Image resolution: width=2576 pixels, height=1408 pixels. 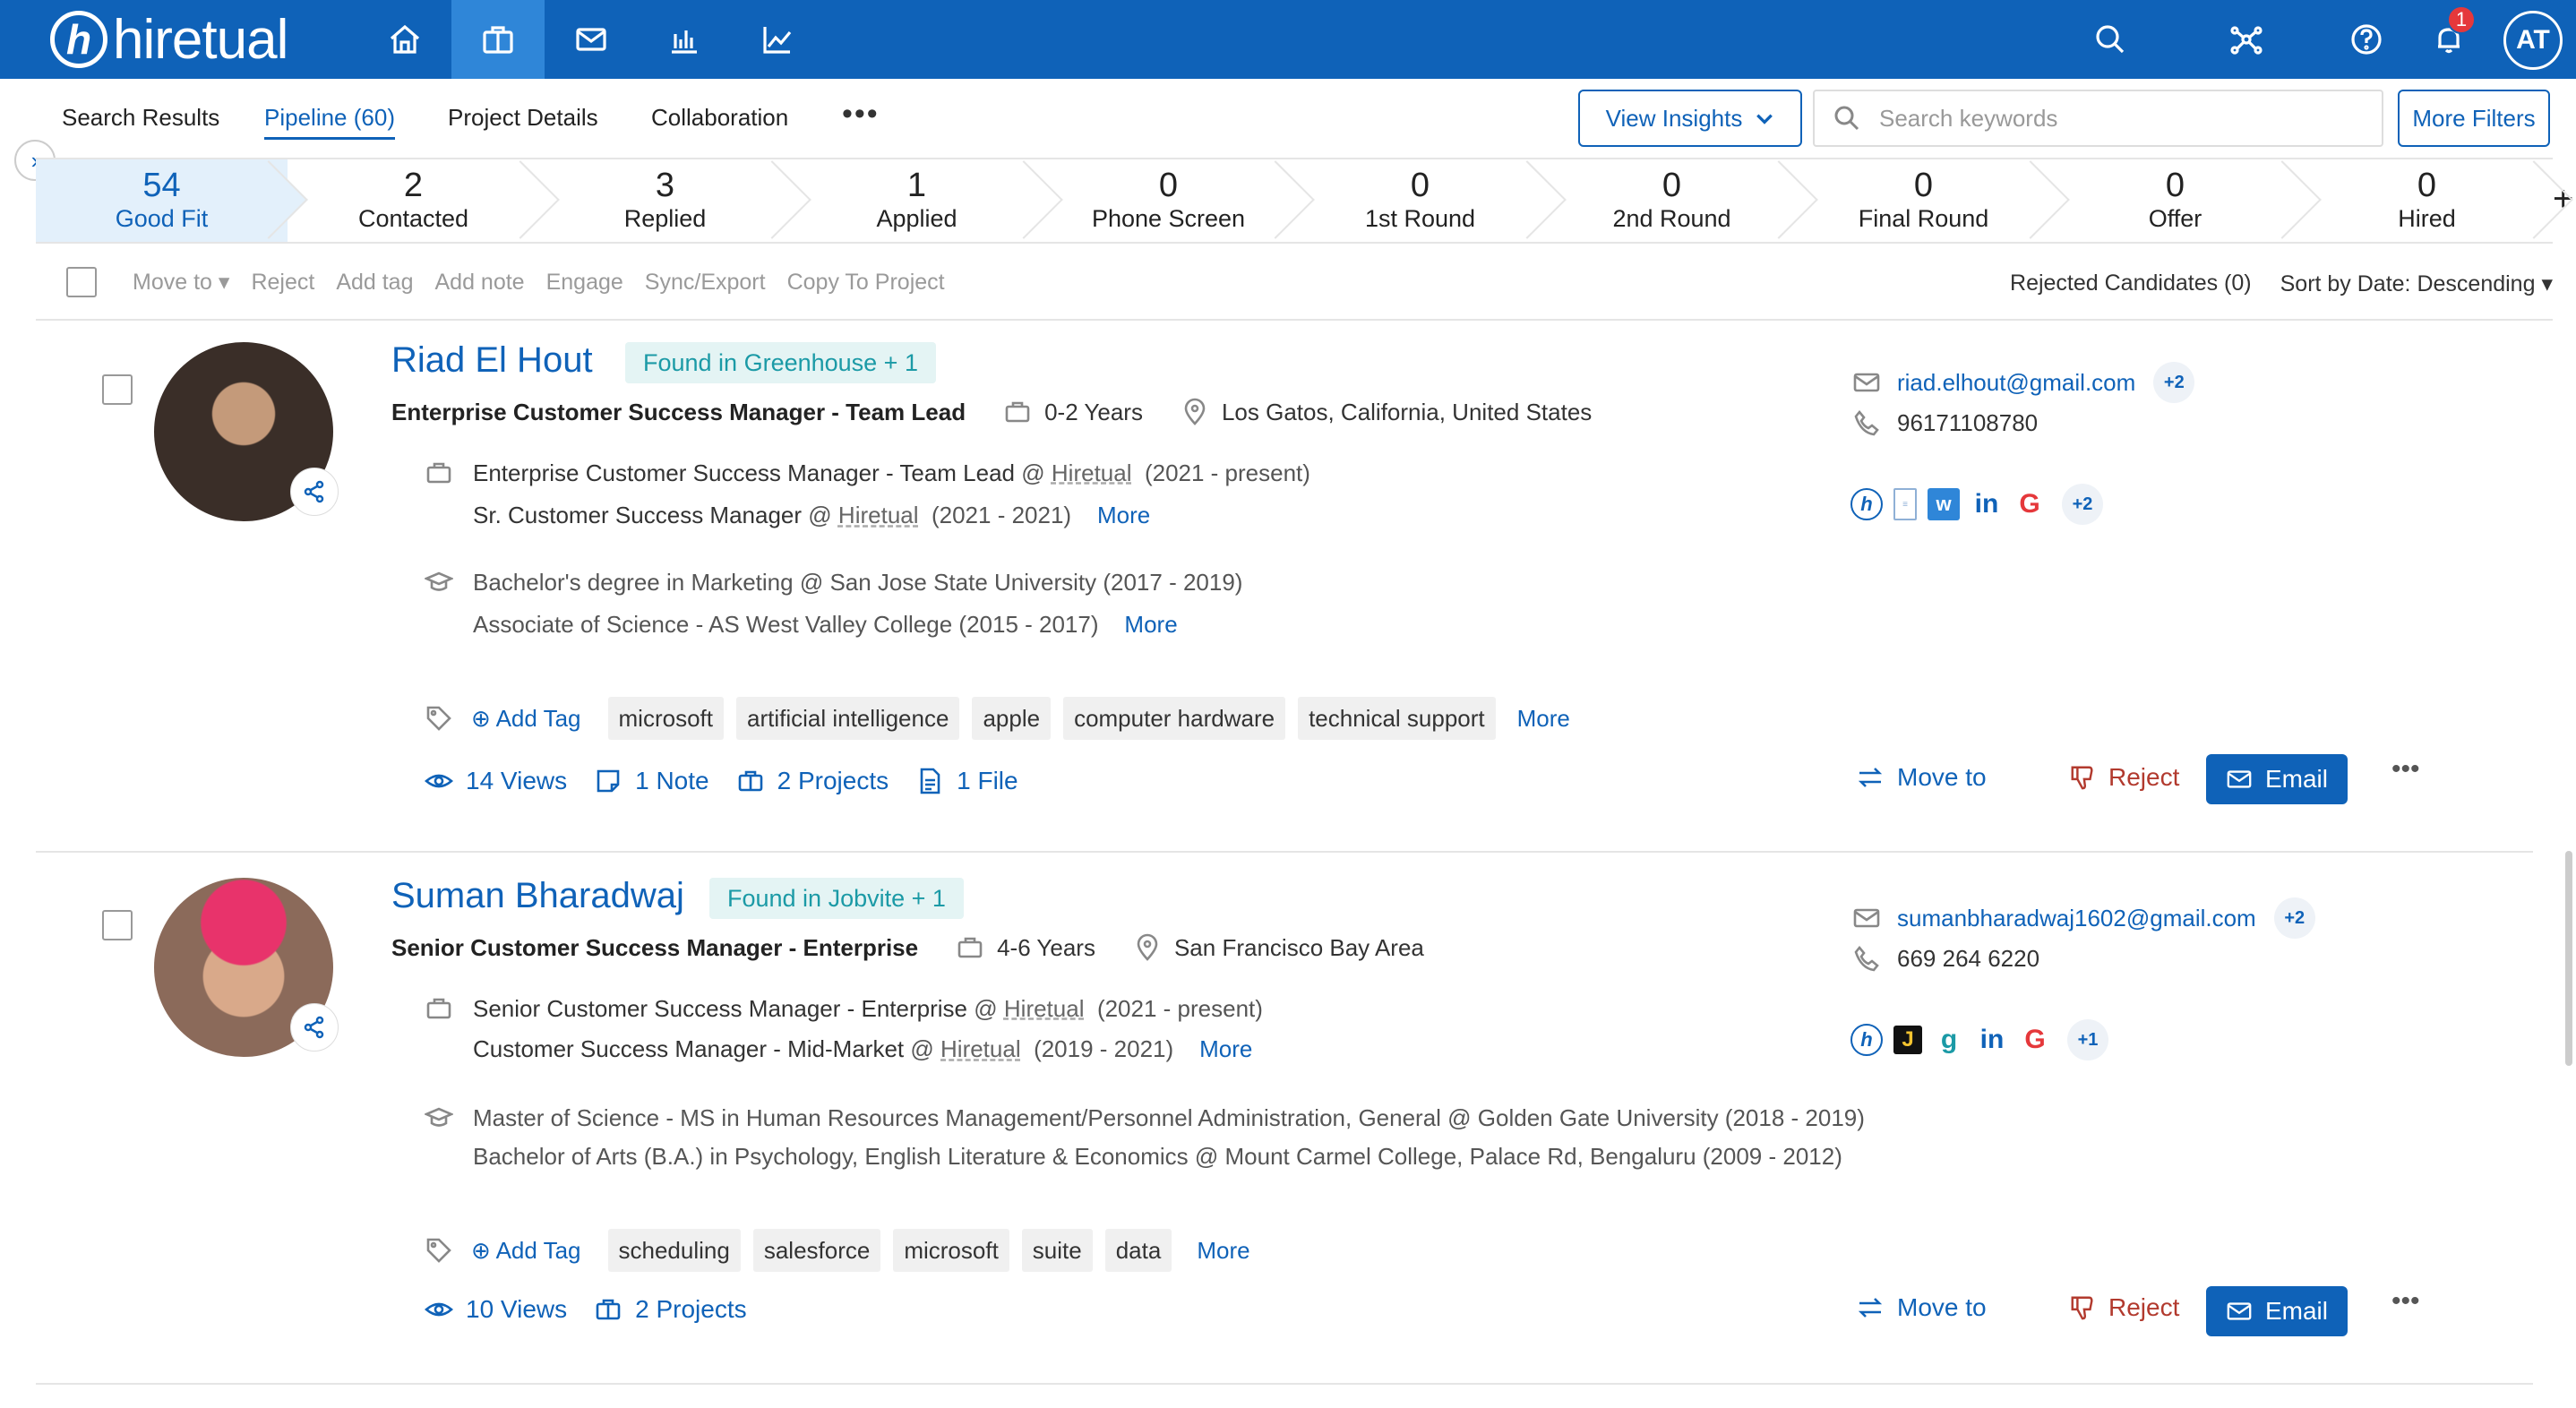 I want to click on nav-projects, so click(x=498, y=39).